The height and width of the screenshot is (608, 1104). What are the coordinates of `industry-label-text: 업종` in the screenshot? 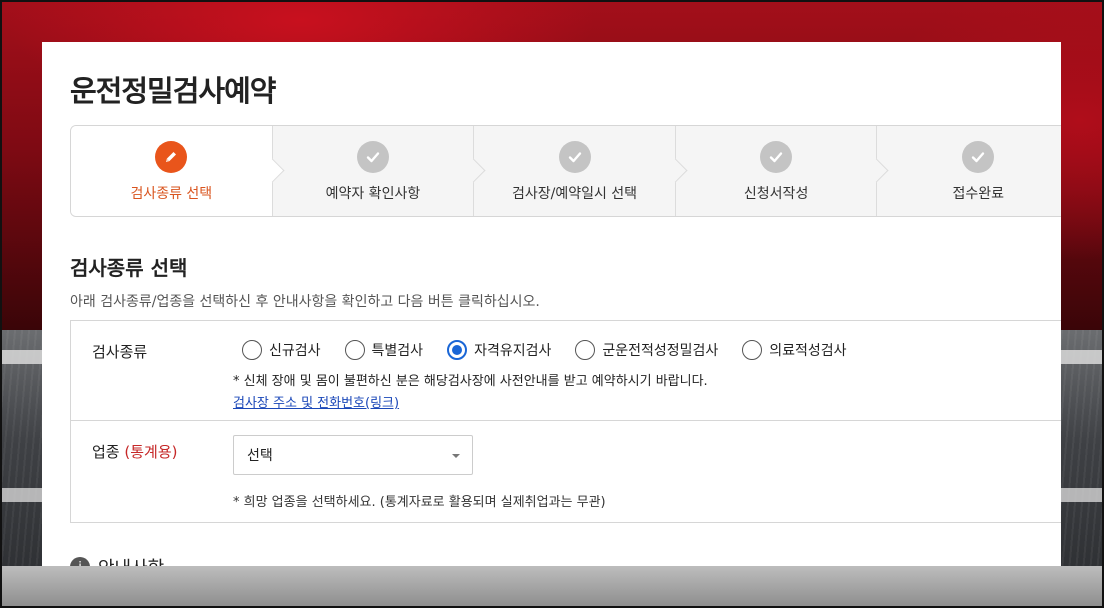 It's located at (106, 452).